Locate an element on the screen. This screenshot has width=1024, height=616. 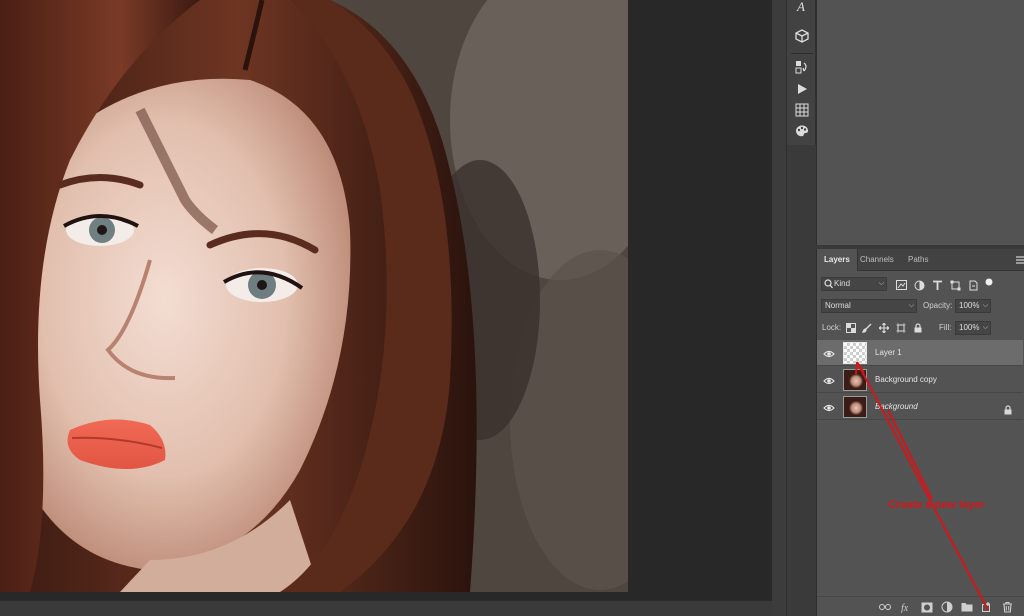
opacity-field: 100% ⌵ is located at coordinates (973, 306).